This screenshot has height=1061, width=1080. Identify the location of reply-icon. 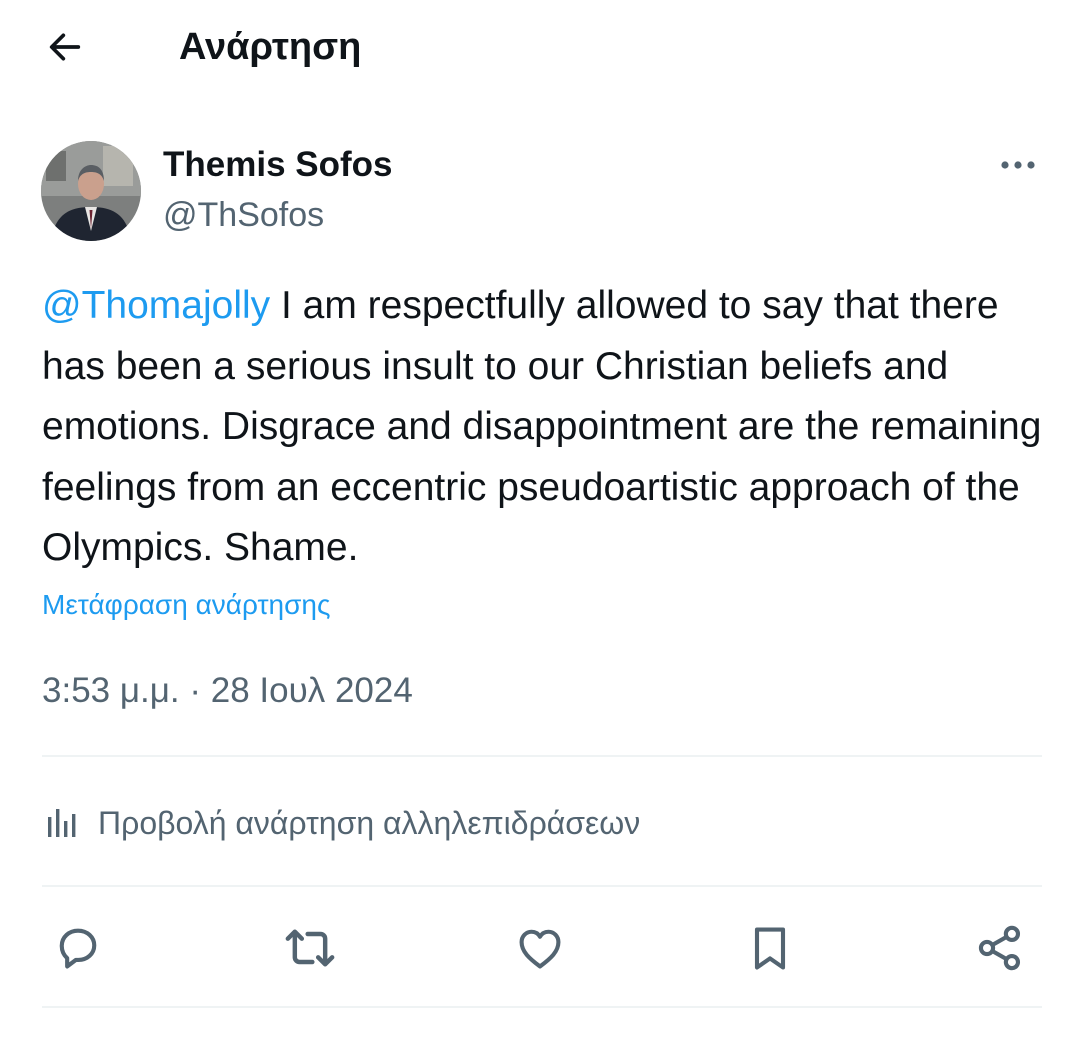
(78, 948).